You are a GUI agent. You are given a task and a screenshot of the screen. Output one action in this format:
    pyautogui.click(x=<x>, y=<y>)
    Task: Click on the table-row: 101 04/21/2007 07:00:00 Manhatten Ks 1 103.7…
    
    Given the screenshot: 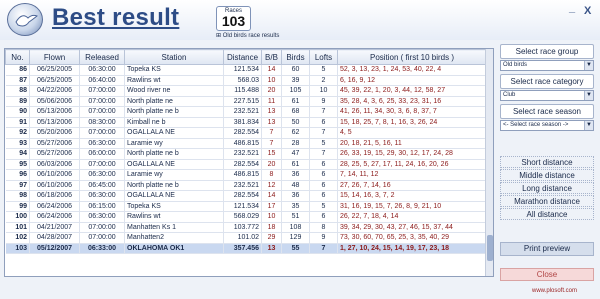 What is the action you would take?
    pyautogui.click(x=246, y=227)
    